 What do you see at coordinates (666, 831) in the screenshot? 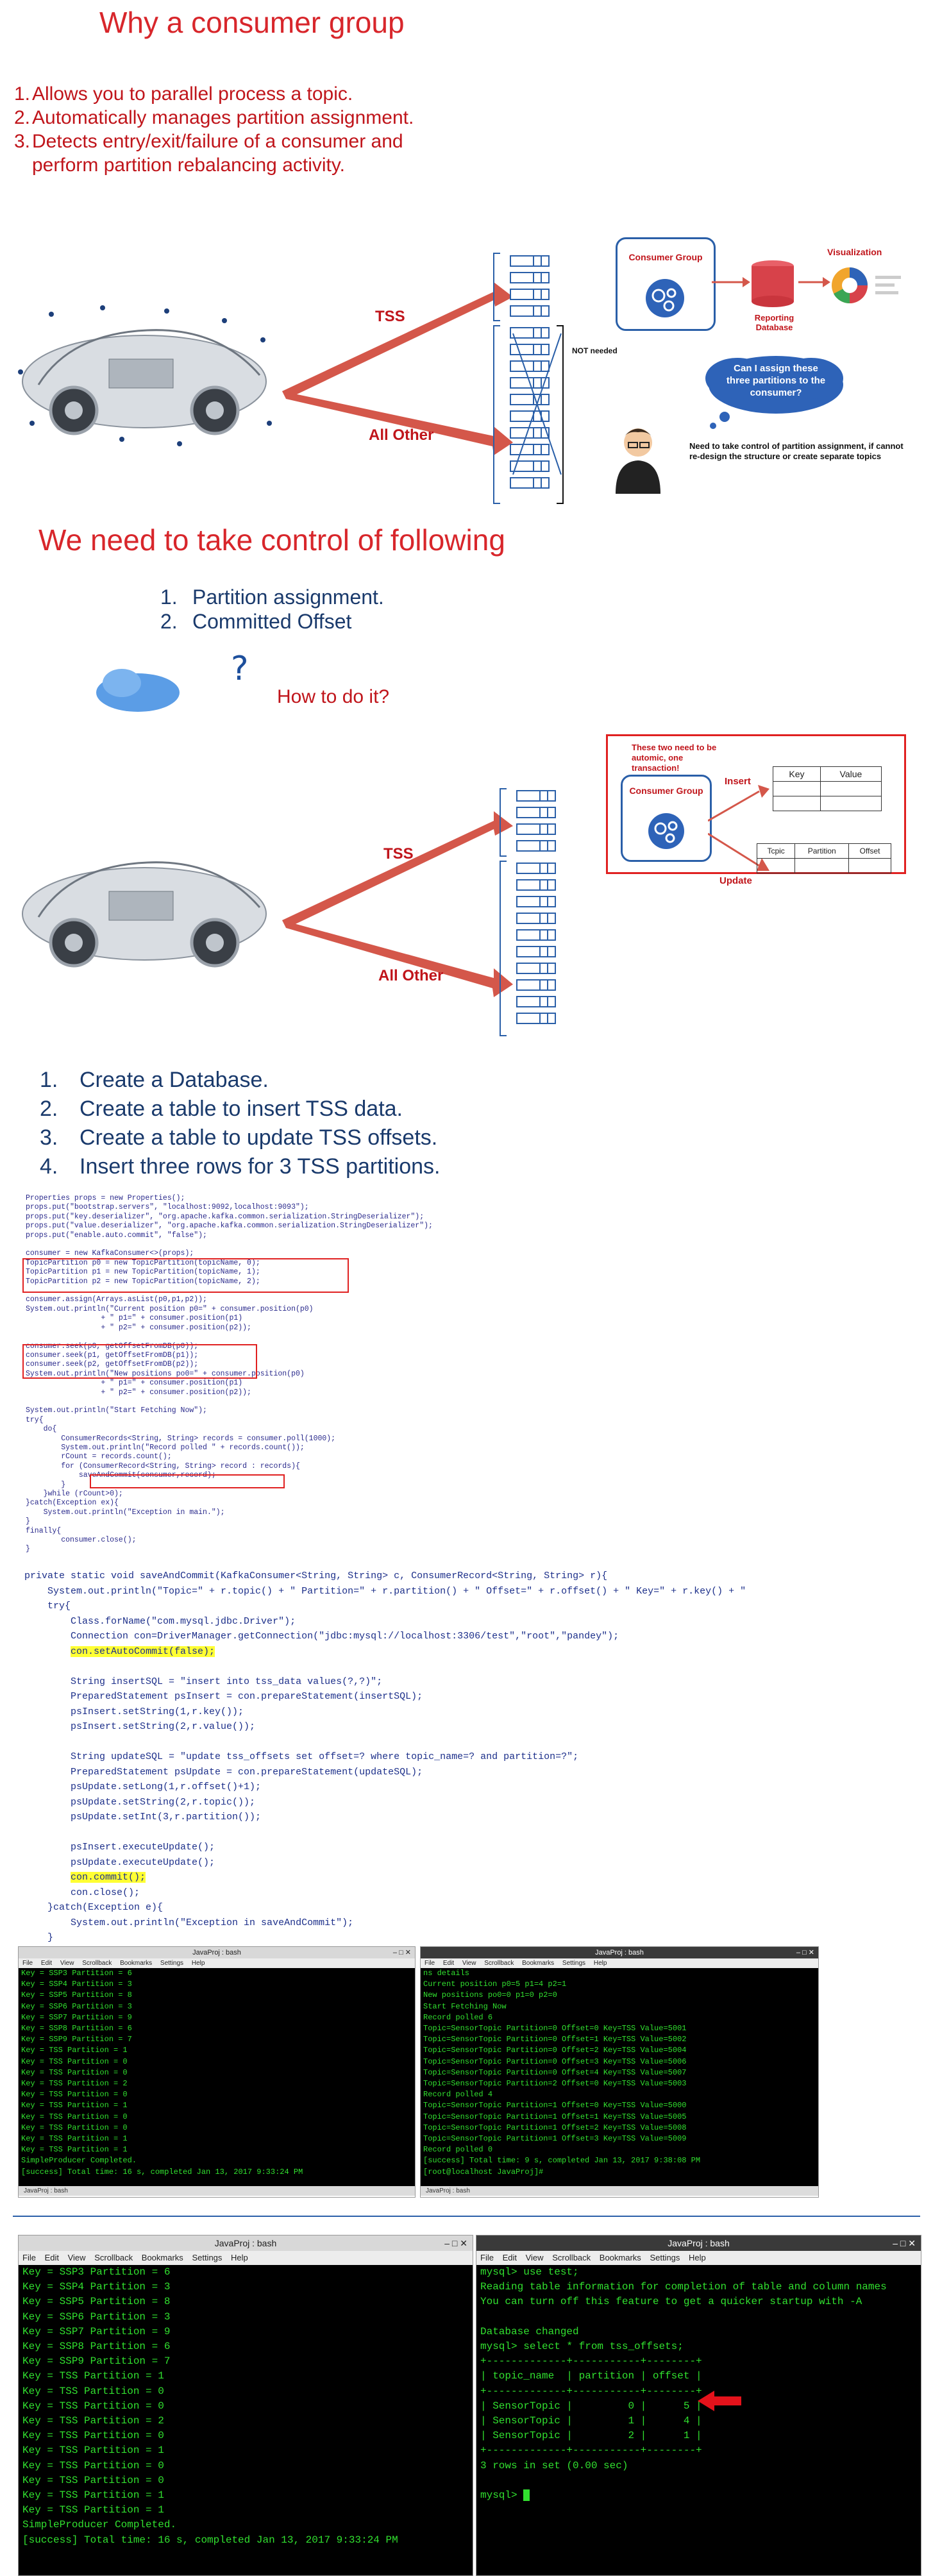
I see `consumer-gears-icon` at bounding box center [666, 831].